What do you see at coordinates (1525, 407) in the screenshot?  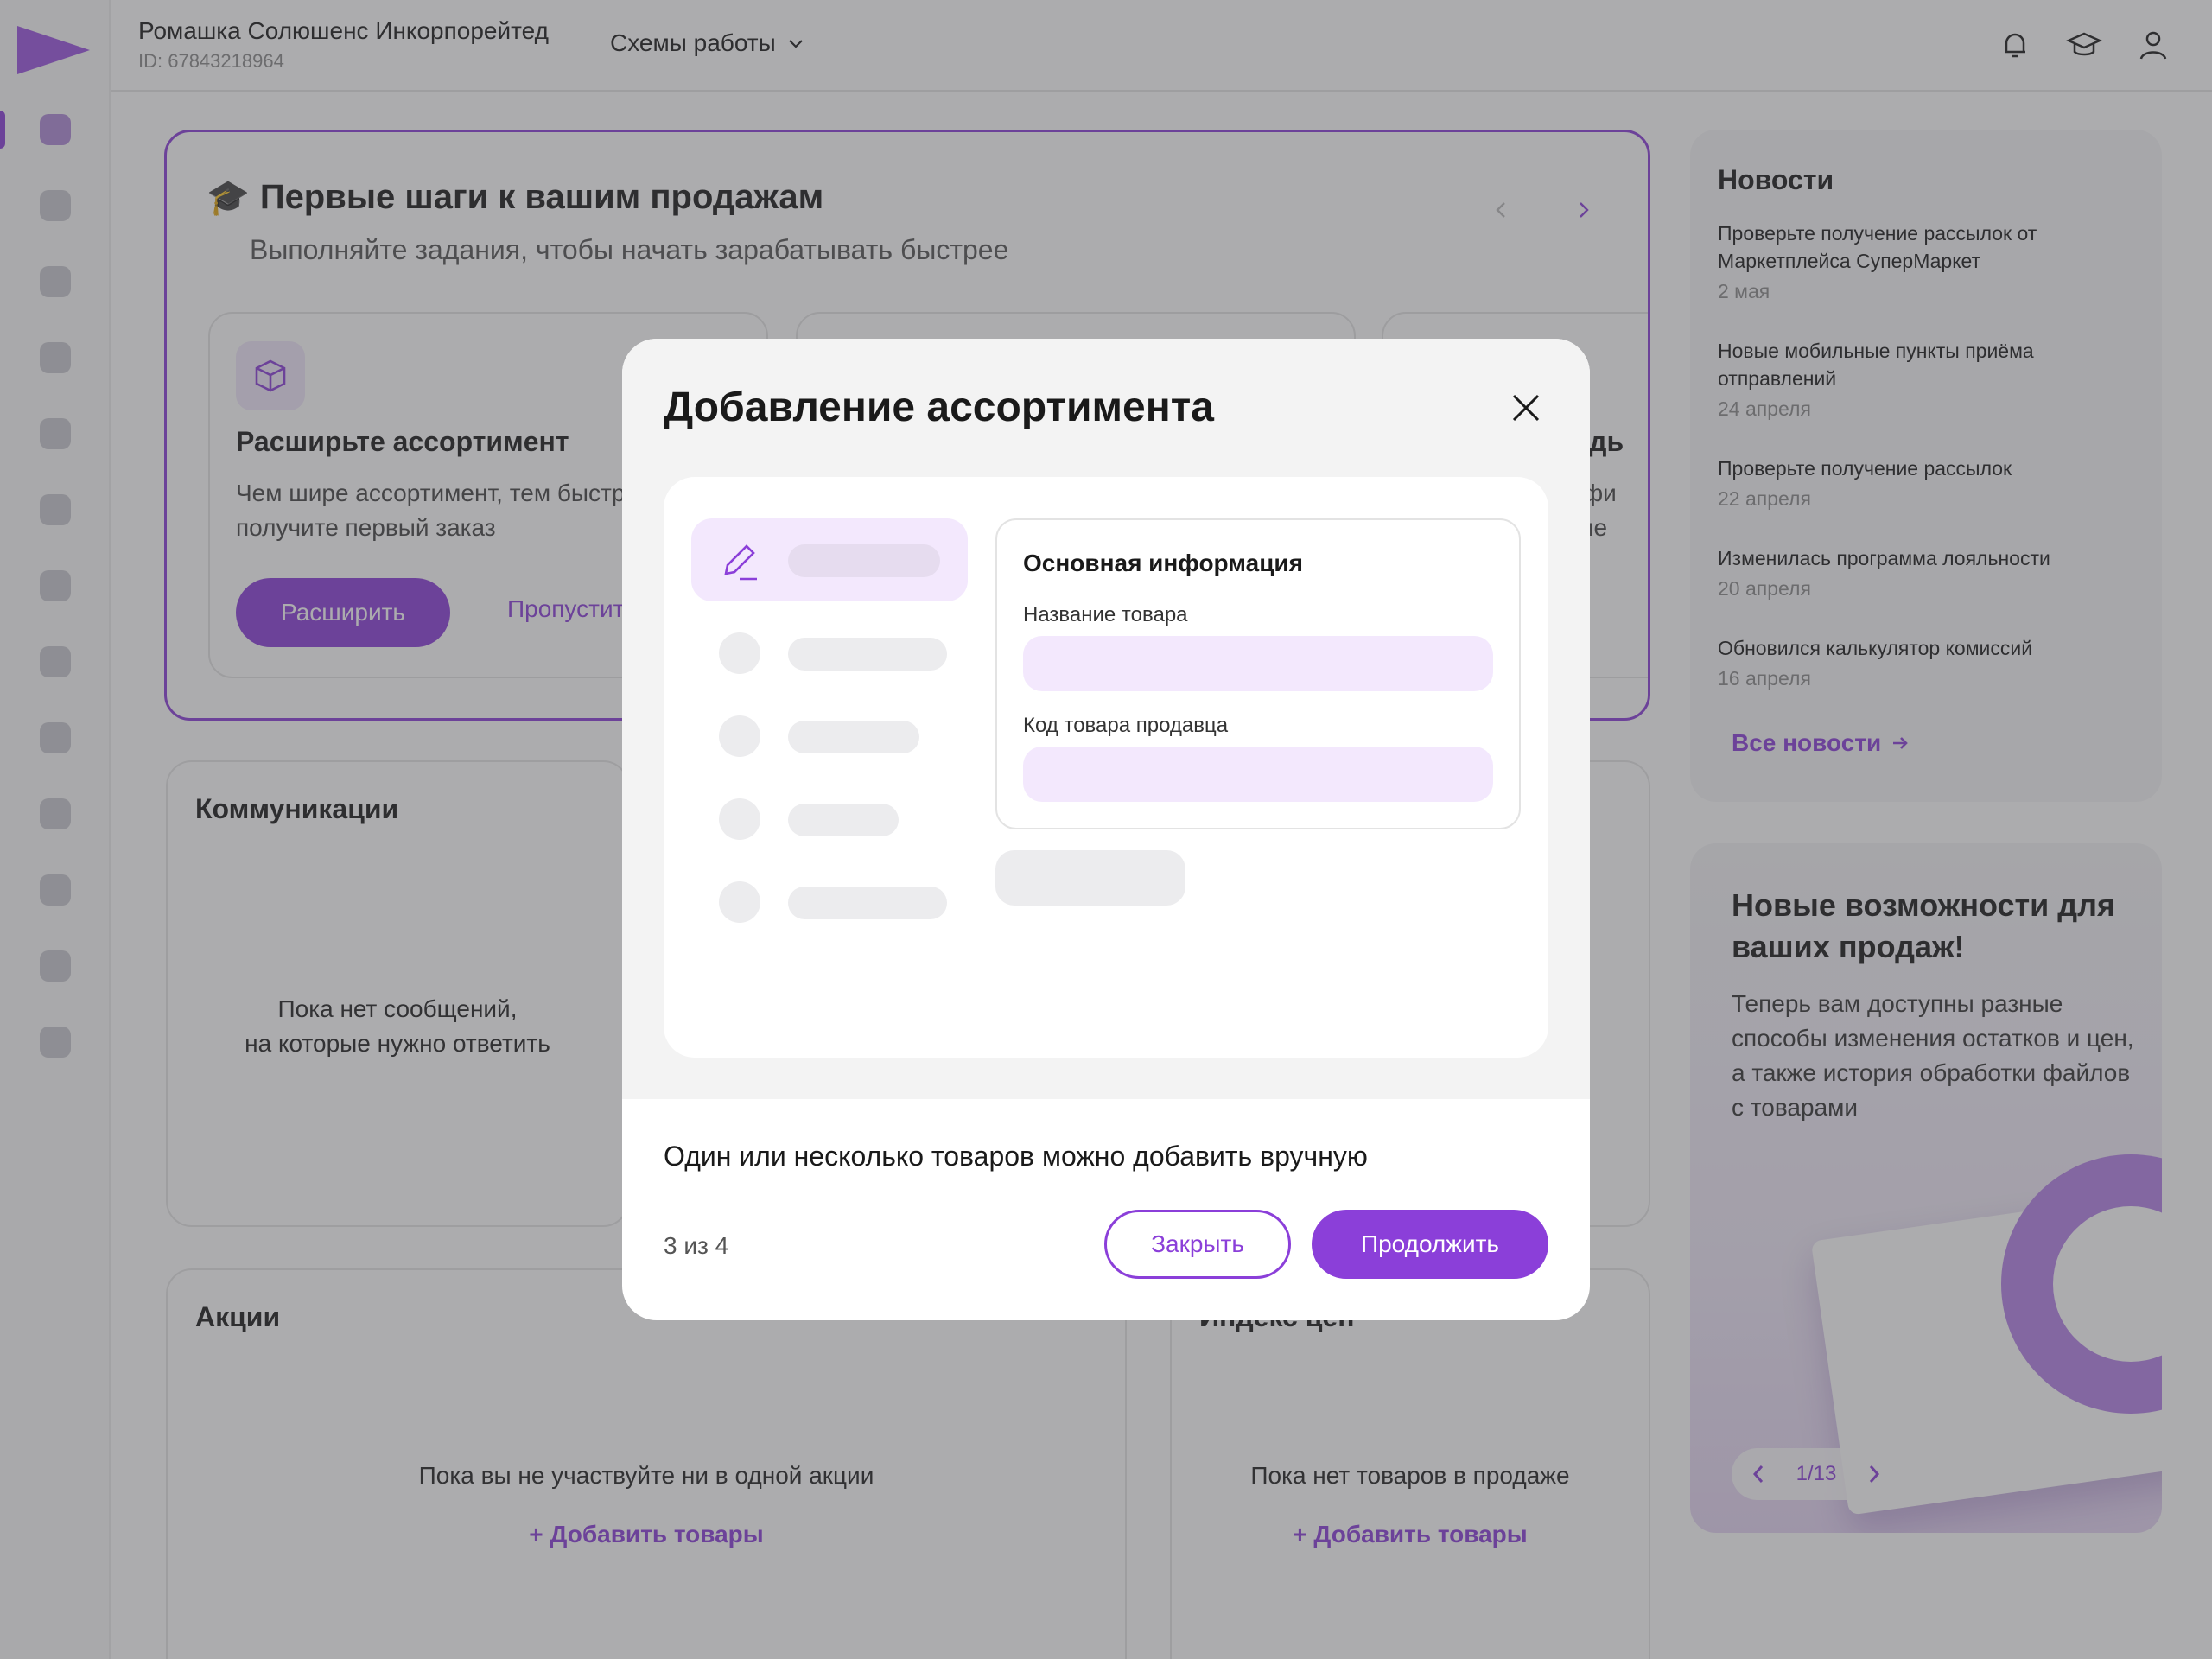 I see `close-icon` at bounding box center [1525, 407].